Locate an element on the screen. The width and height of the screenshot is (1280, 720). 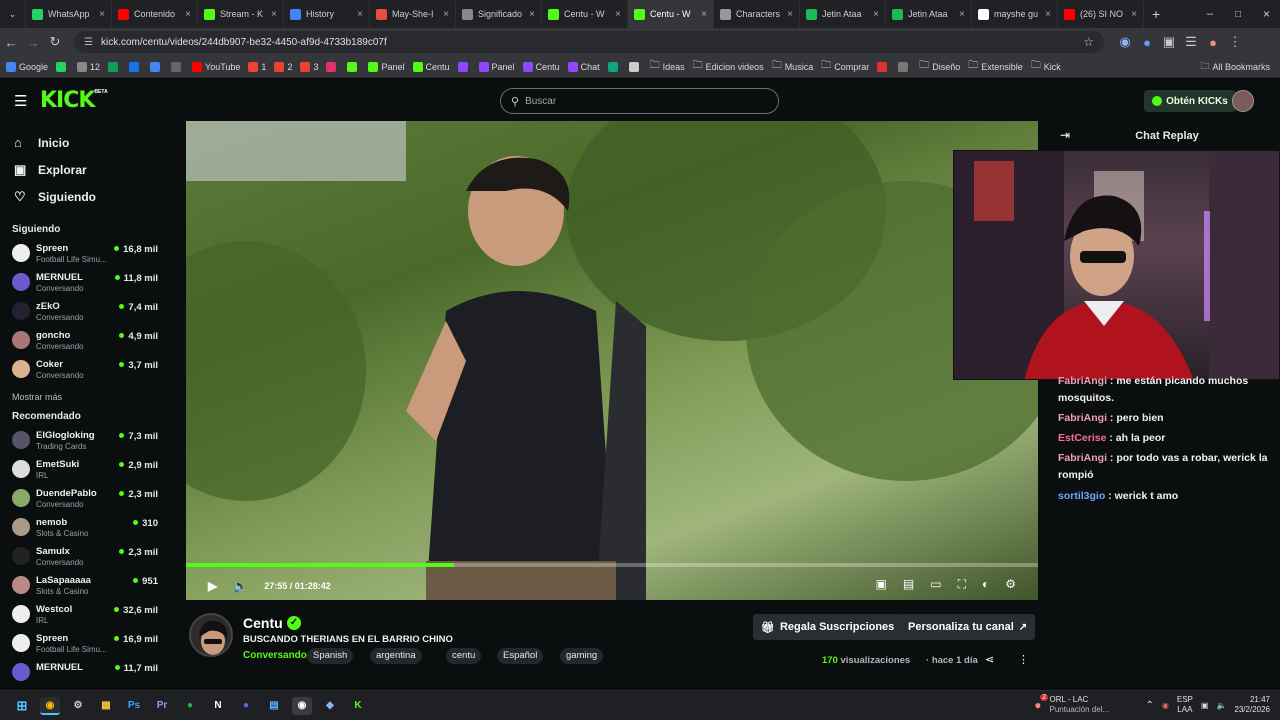
sidebar-channel: goncho Conversando 4,9 mil is located at coordinates (85, 341).